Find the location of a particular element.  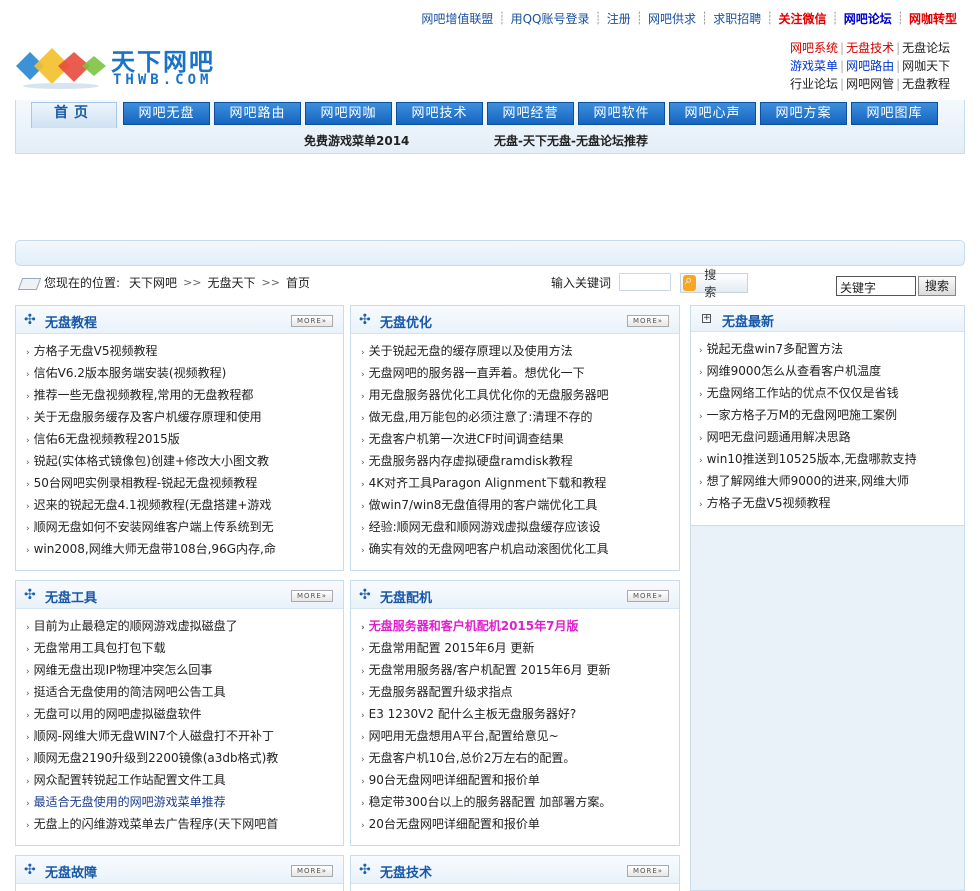

list-item: › 无盘服务器配置升级求指点 is located at coordinates (520, 692).